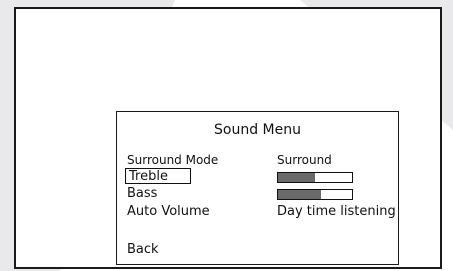 The width and height of the screenshot is (453, 271). I want to click on treble-level-fill, so click(296, 177).